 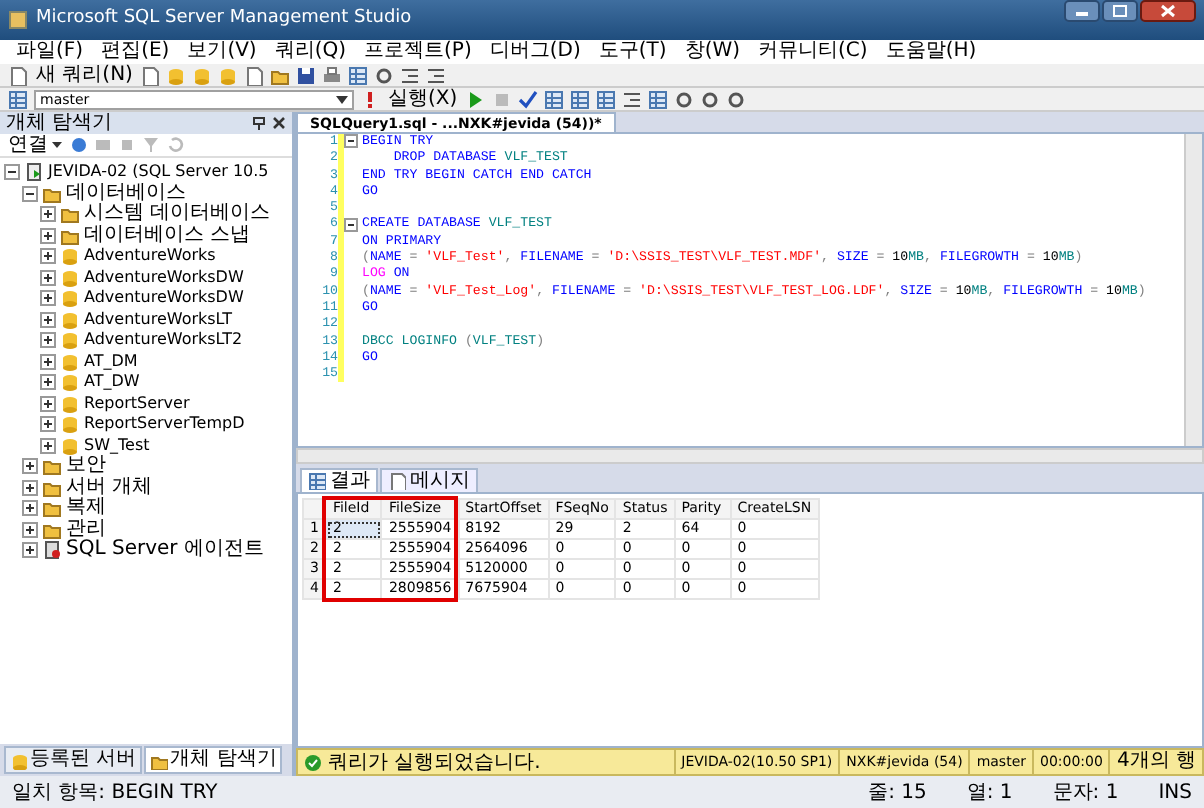 What do you see at coordinates (137, 403) in the screenshot?
I see `tree-item: ReportServer` at bounding box center [137, 403].